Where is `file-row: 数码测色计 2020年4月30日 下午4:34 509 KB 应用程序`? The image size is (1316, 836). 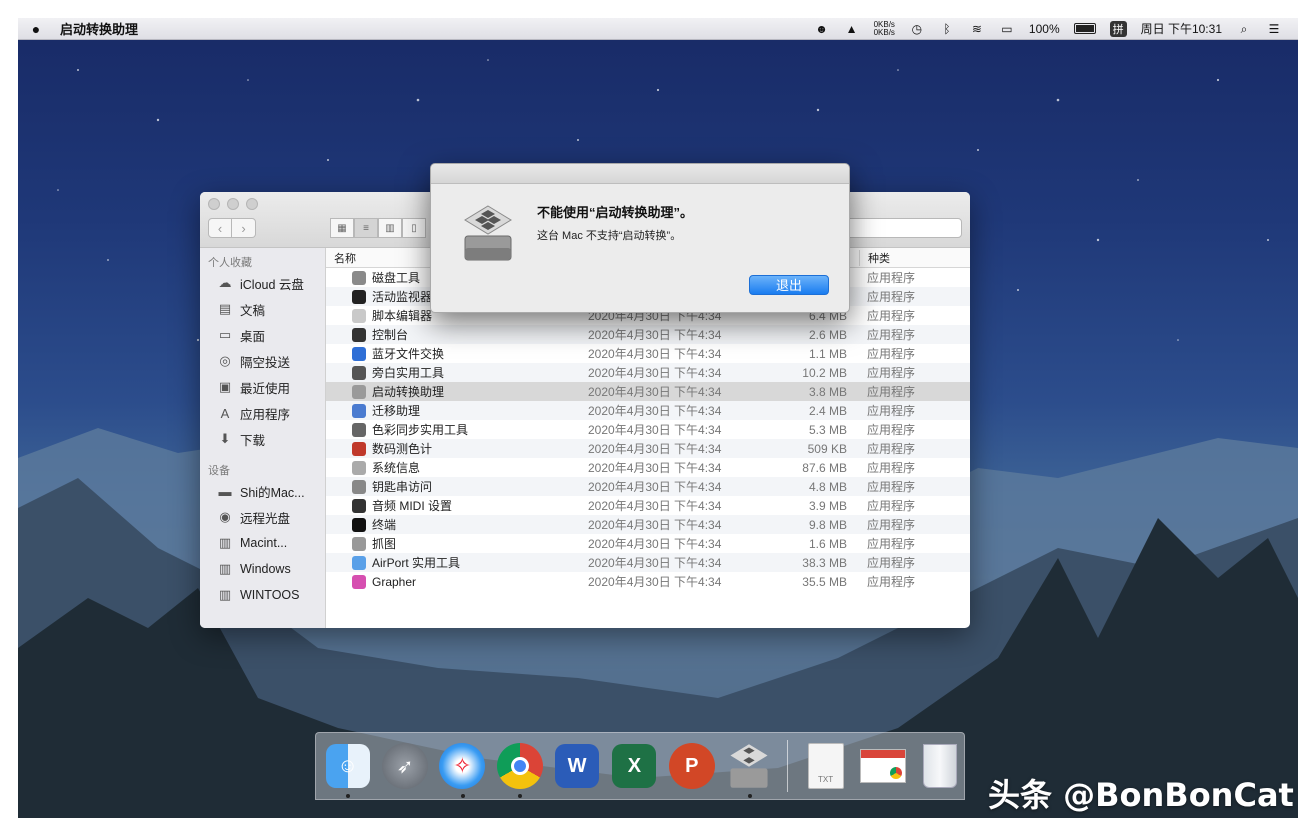 file-row: 数码测色计 2020年4月30日 下午4:34 509 KB 应用程序 is located at coordinates (648, 448).